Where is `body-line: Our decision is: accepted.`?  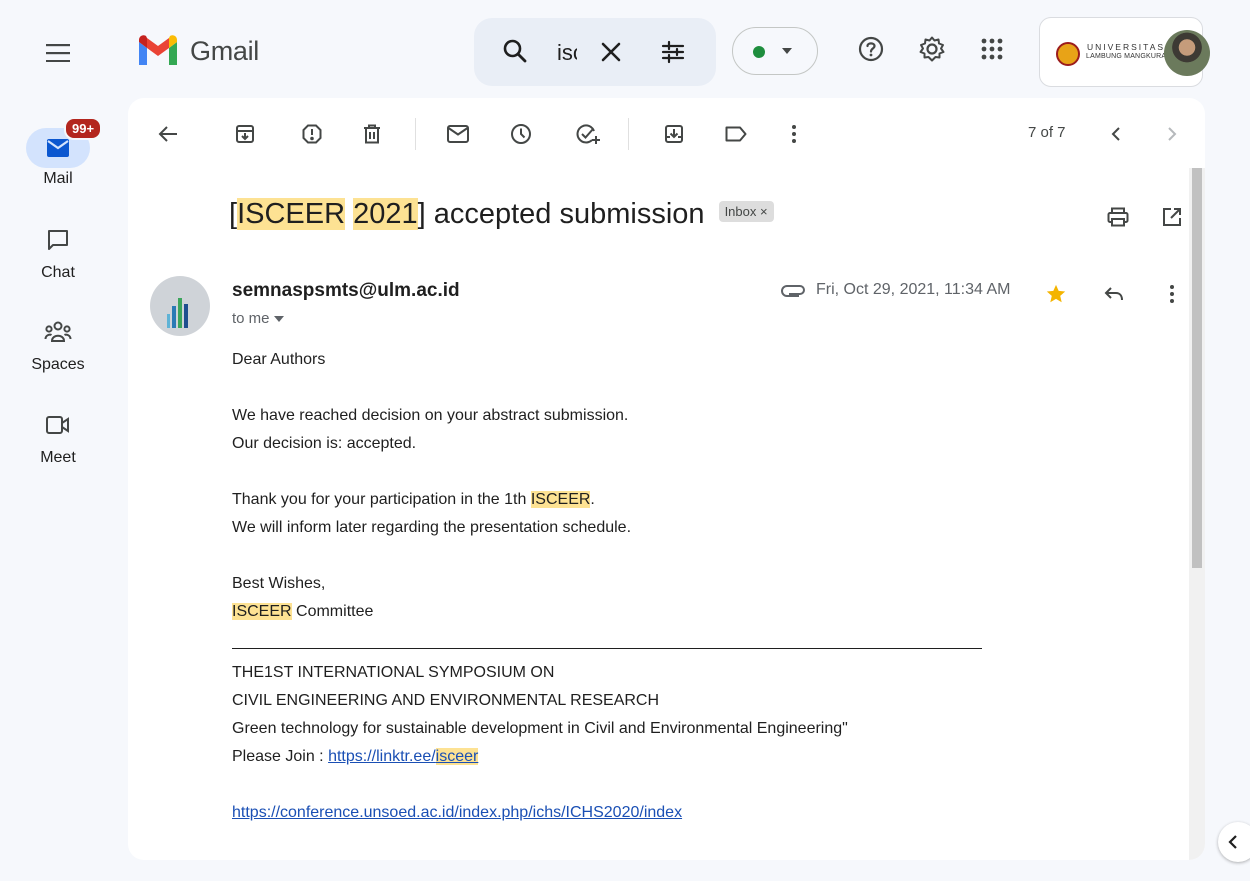
body-line: Our decision is: accepted. is located at coordinates (324, 443).